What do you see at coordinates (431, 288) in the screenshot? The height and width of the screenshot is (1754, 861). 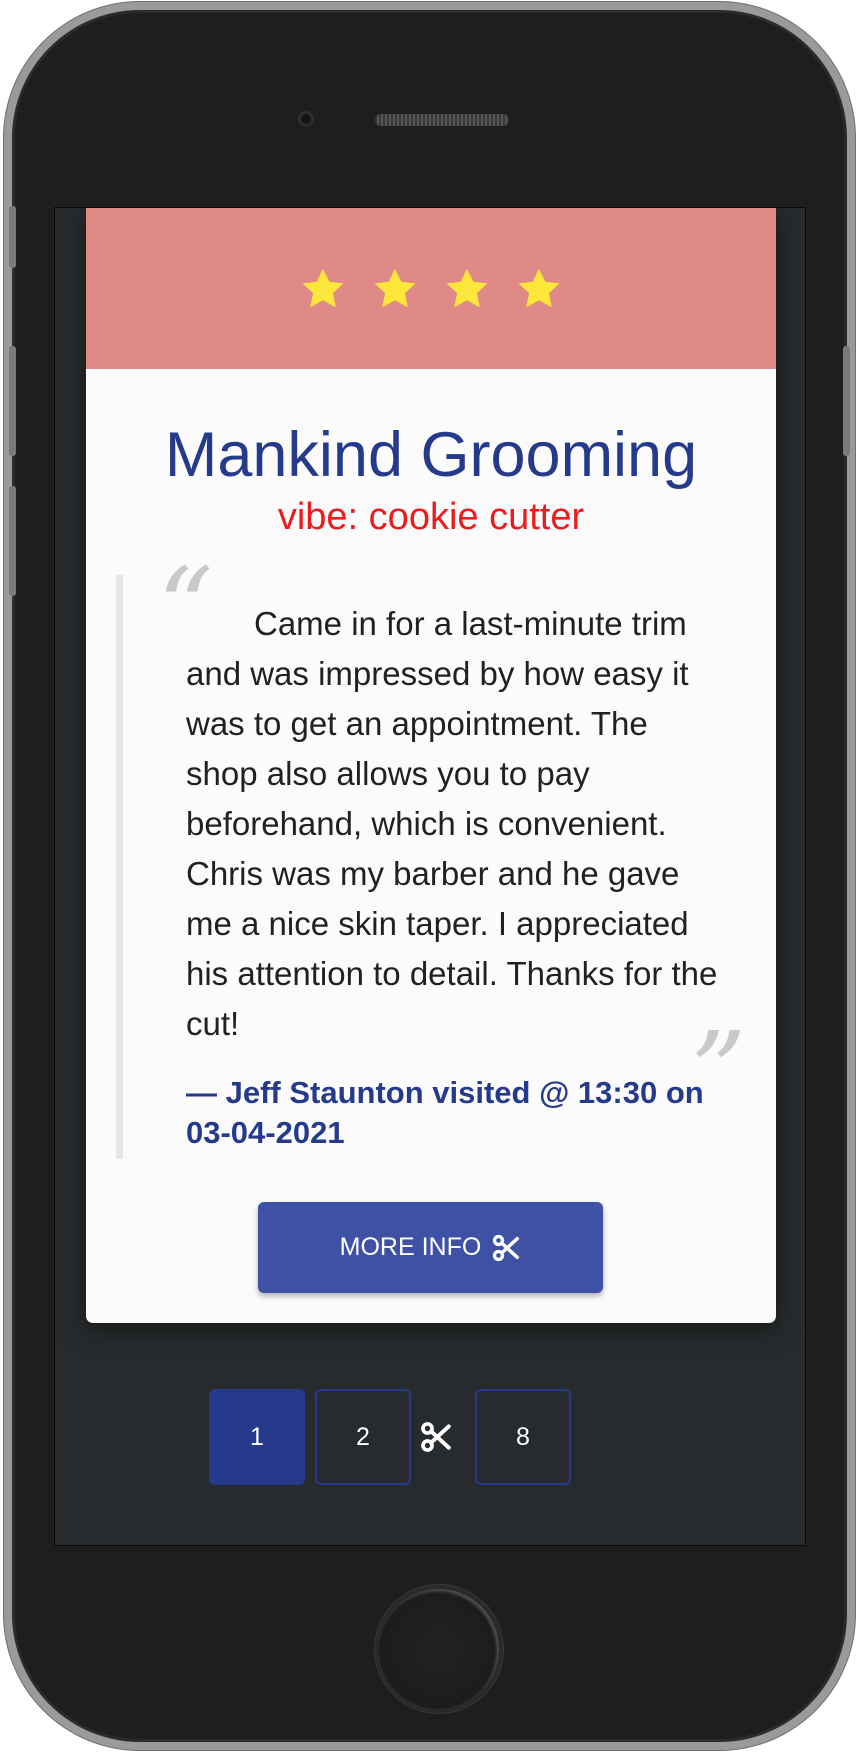 I see `rating-header` at bounding box center [431, 288].